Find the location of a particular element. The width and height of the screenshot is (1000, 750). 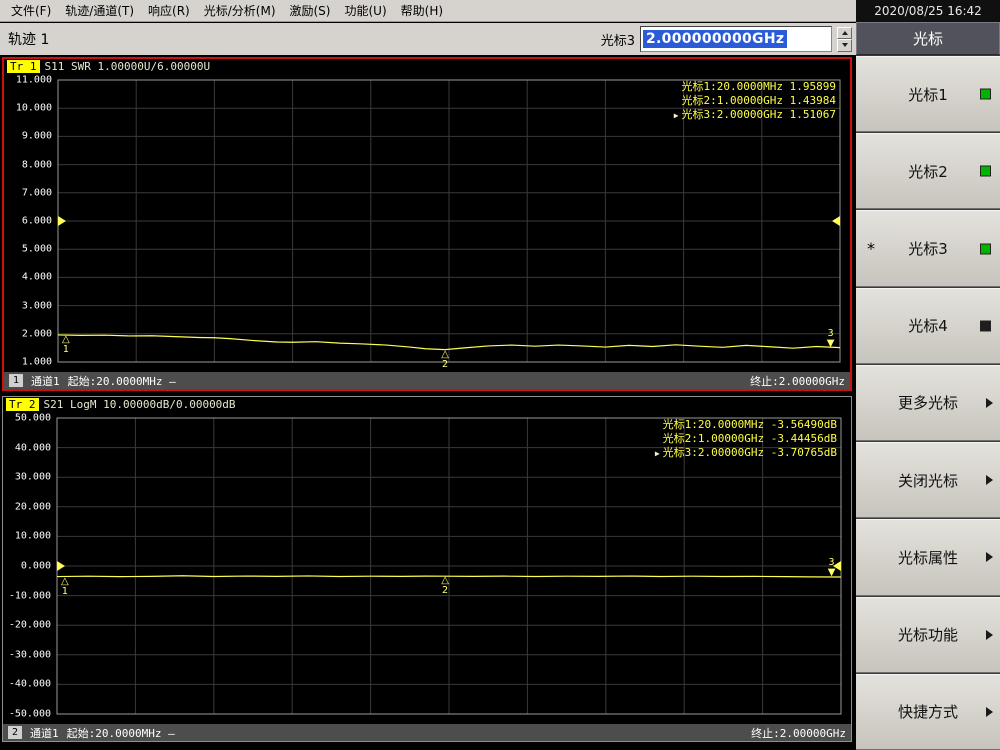

channel-status-bar: 1 通道1 起始:20.0000MHz — 终止:2.00000GHz is located at coordinates (427, 380).